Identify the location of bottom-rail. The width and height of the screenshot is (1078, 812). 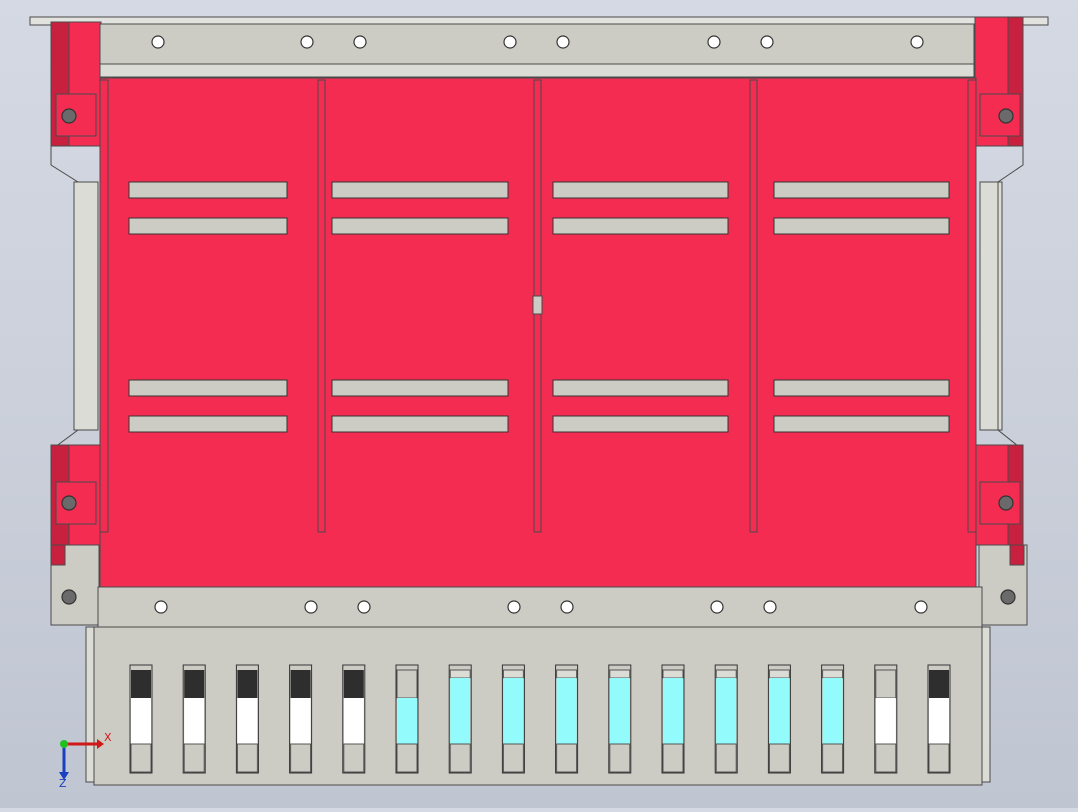
(540, 607).